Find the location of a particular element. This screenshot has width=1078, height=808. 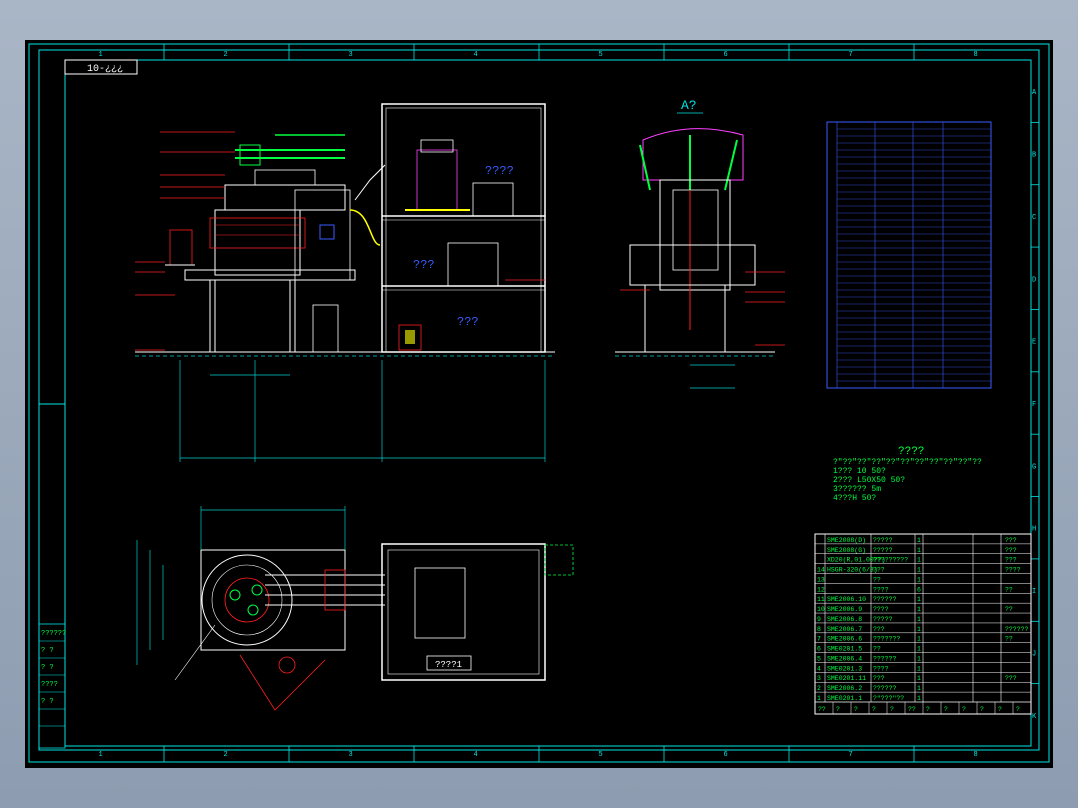

notes-line-5: 4???H 50? is located at coordinates (854, 498).